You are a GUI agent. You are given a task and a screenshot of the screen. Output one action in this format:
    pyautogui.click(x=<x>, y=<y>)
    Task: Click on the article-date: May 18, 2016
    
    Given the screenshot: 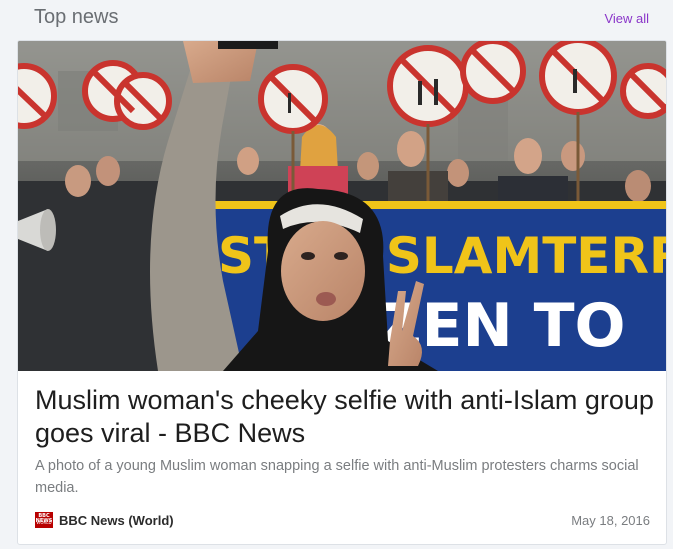 What is the action you would take?
    pyautogui.click(x=610, y=520)
    